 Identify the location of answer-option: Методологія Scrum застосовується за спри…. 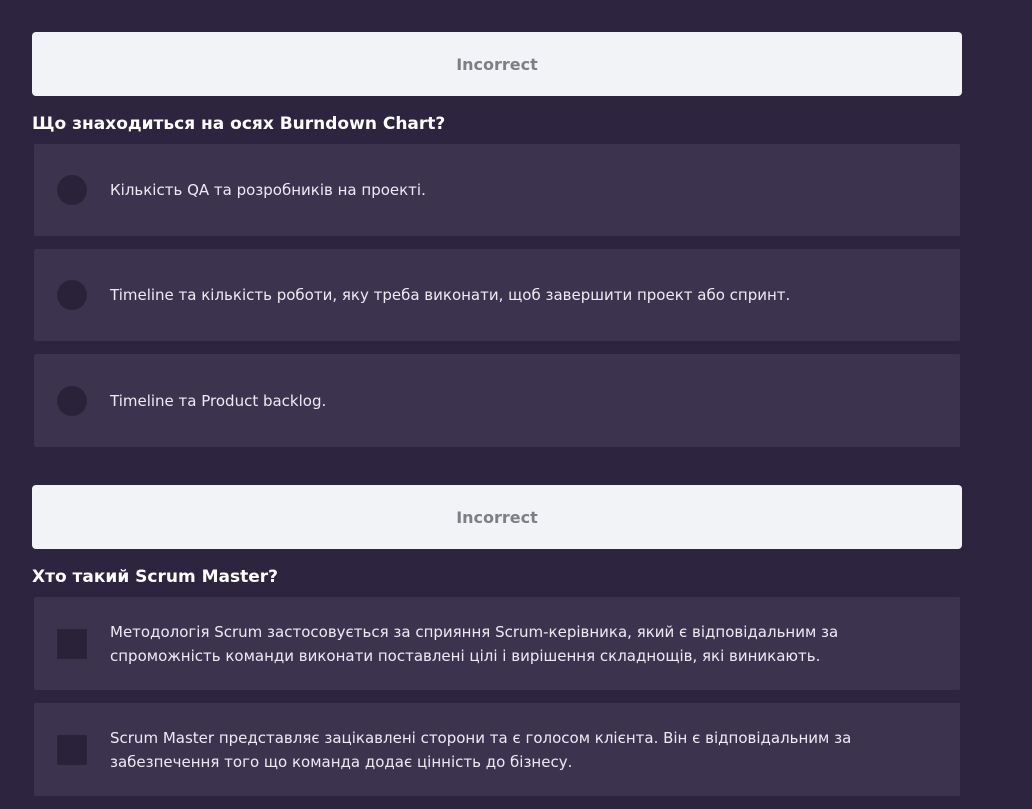
(497, 643).